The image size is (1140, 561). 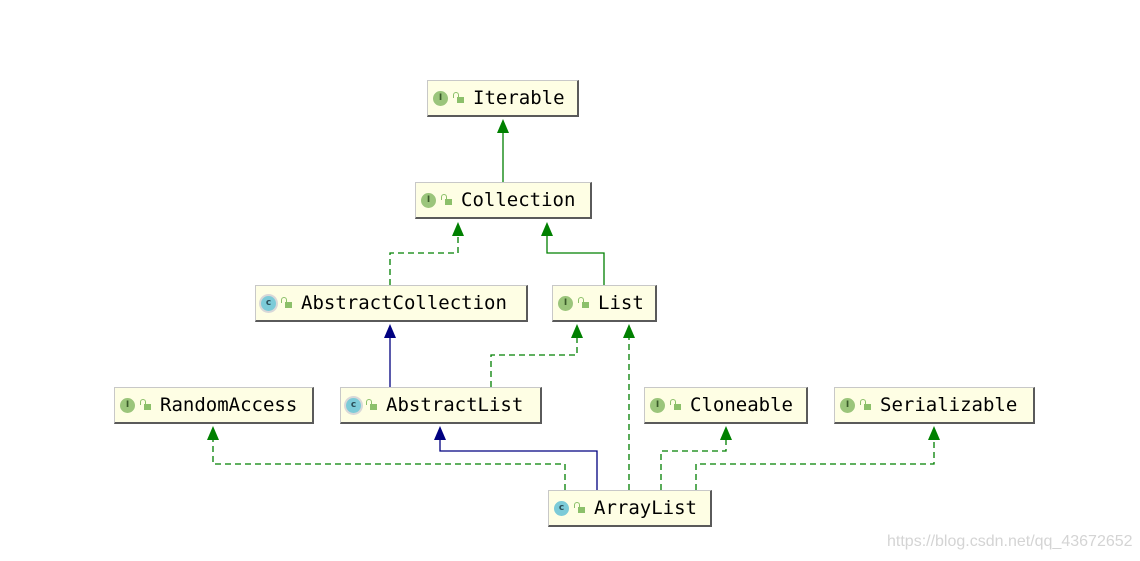 I want to click on node-label: Serializable, so click(x=949, y=405).